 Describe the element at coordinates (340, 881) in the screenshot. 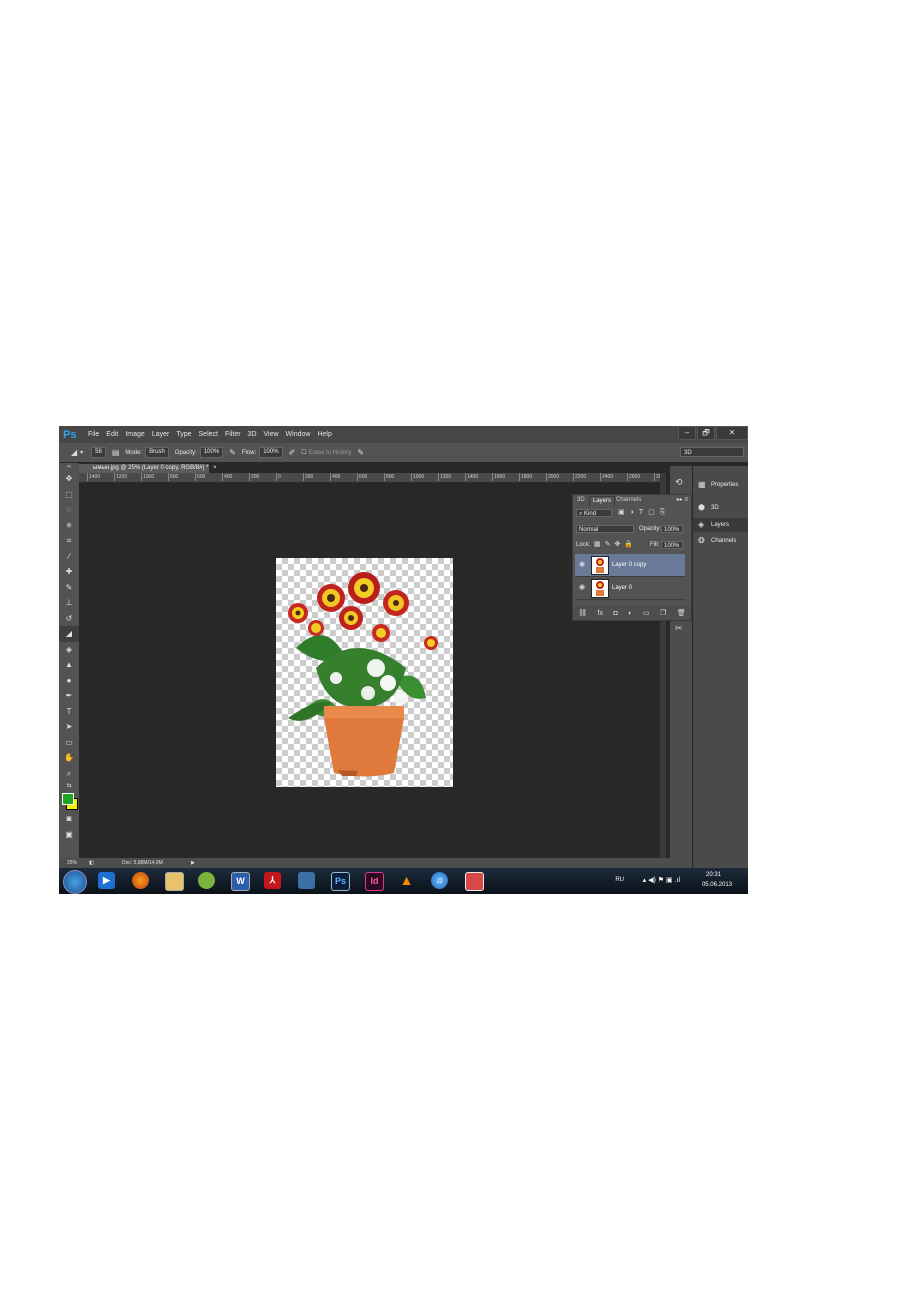

I see `photoshop-icon: Ps` at that location.